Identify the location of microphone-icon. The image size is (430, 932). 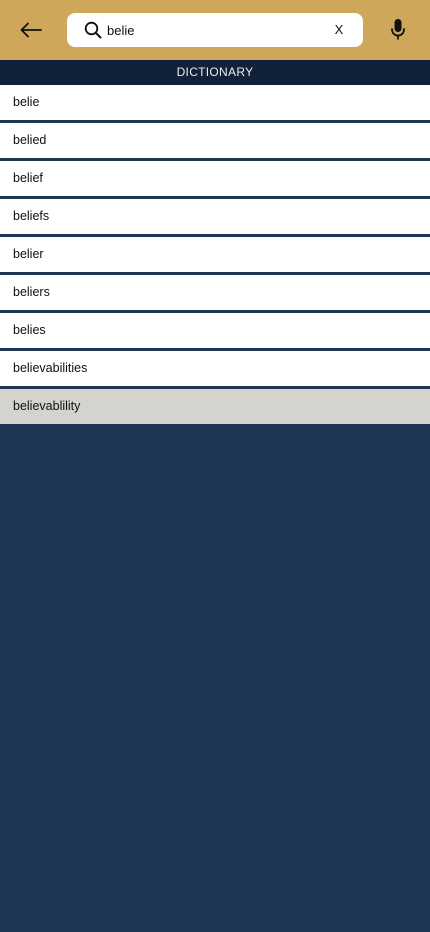
(398, 29).